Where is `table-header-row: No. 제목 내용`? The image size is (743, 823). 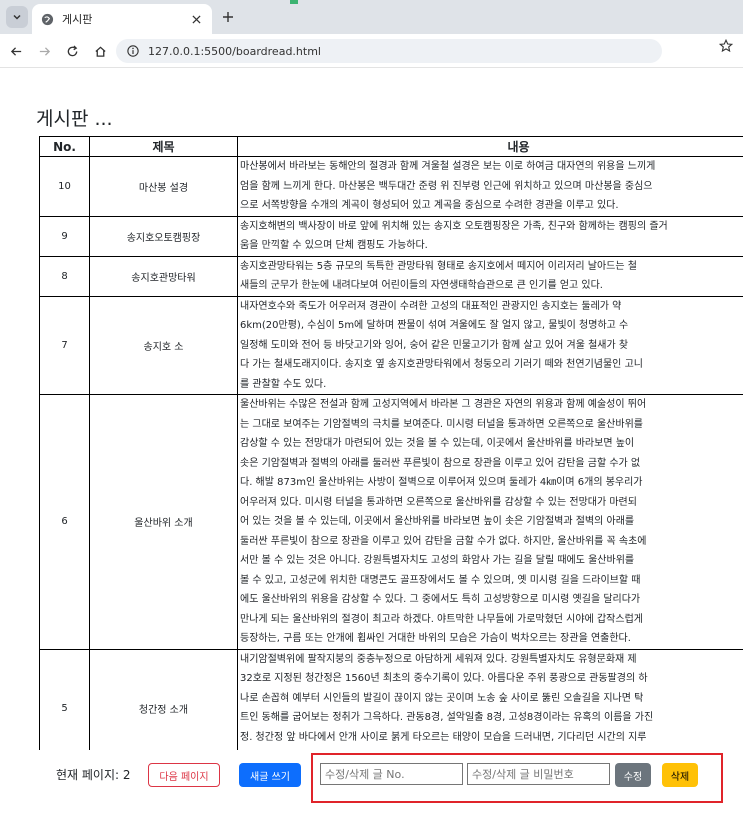 table-header-row: No. 제목 내용 is located at coordinates (391, 146).